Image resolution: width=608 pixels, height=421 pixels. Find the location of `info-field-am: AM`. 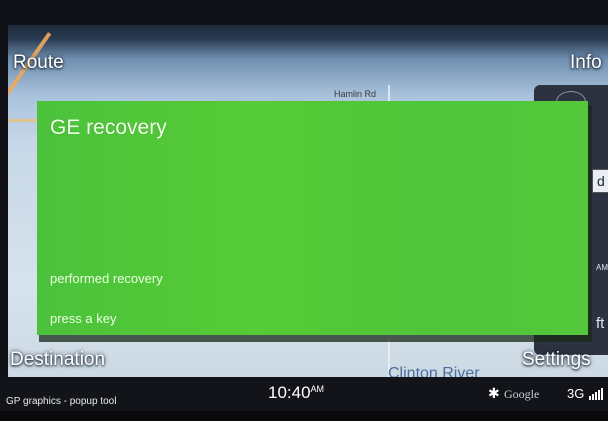

info-field-am: AM is located at coordinates (600, 268).